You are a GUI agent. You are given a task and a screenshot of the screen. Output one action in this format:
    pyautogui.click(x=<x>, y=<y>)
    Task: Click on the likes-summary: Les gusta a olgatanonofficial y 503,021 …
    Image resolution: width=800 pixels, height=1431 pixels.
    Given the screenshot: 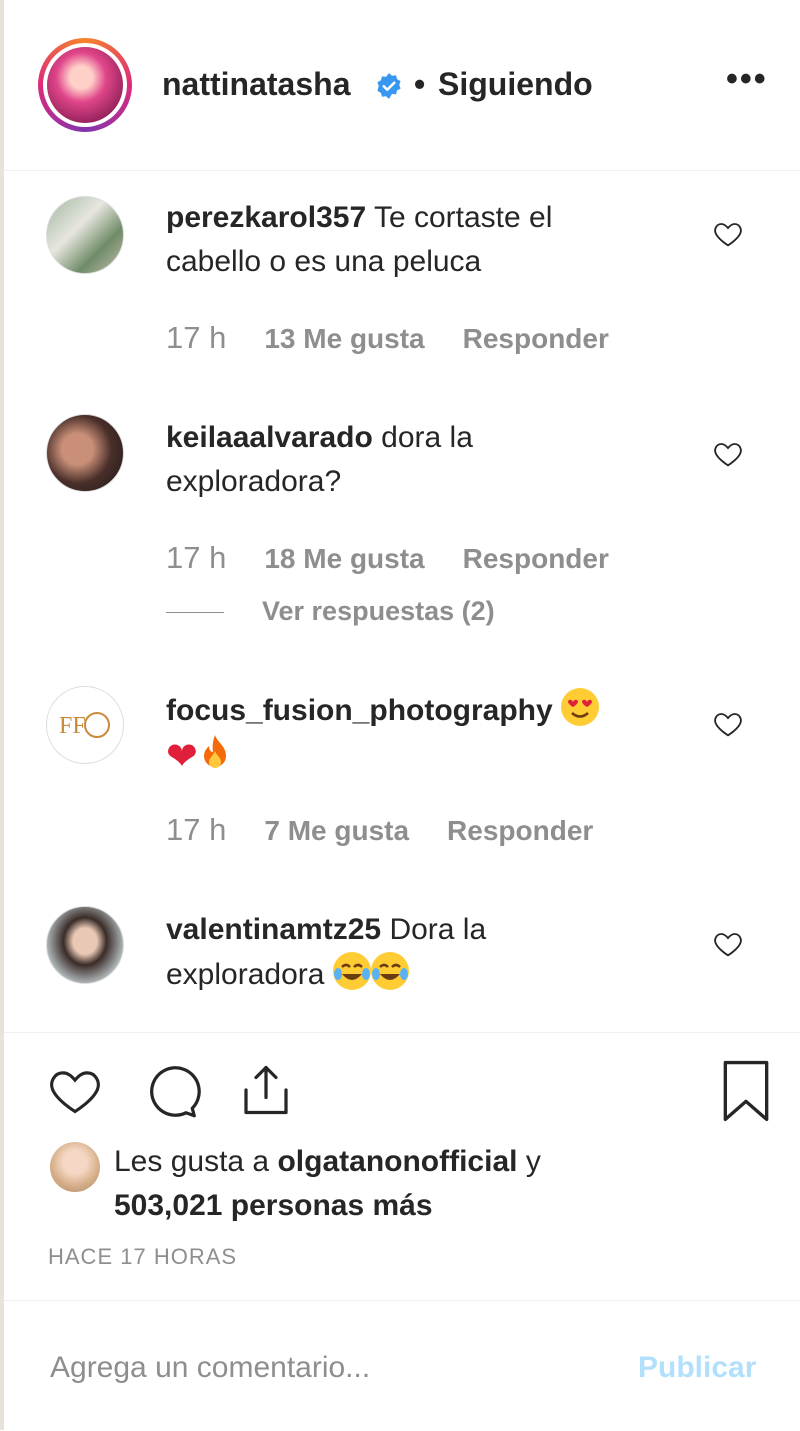 What is the action you would take?
    pyautogui.click(x=414, y=1184)
    